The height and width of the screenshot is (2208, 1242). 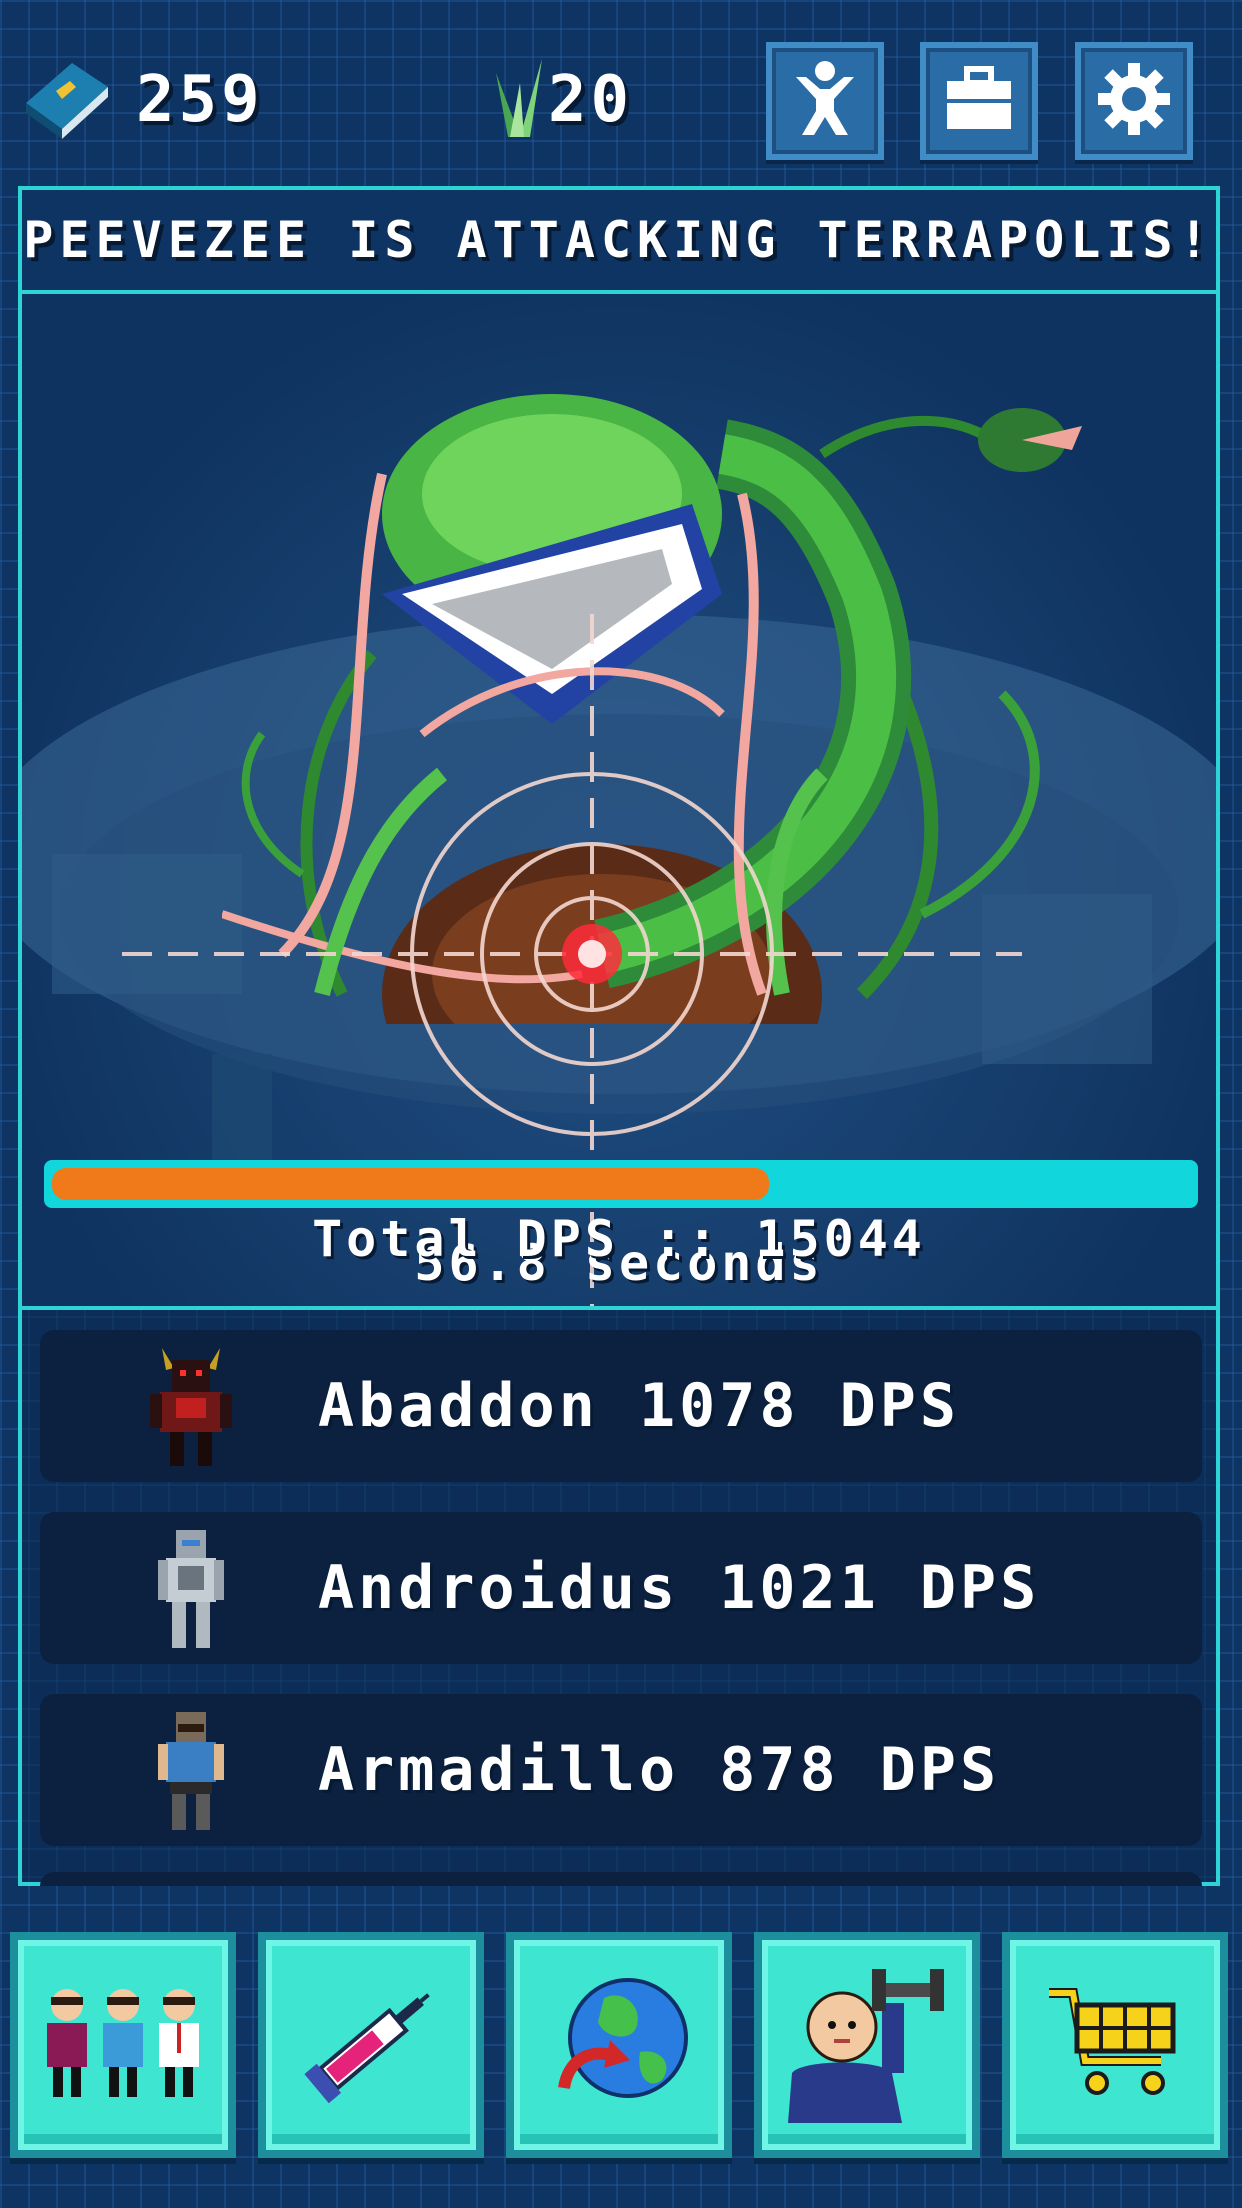 I want to click on settings-button, so click(x=1134, y=101).